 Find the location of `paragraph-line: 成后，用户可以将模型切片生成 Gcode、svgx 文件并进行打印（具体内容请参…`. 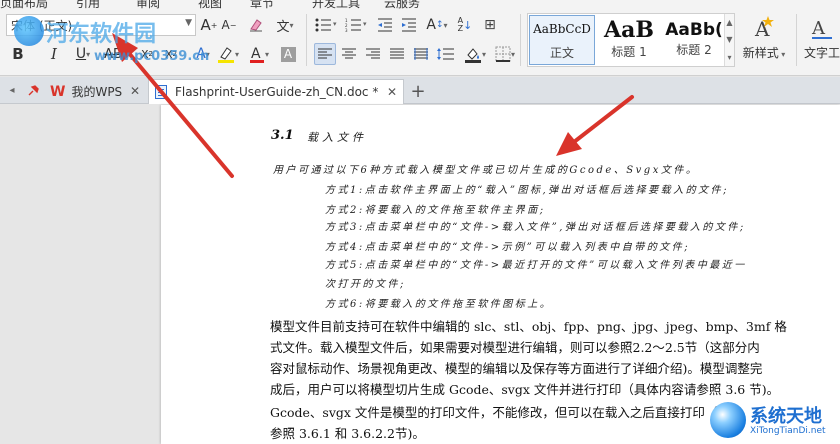

paragraph-line: 成后，用户可以将模型切片生成 Gcode、svgx 文件并进行打印（具体内容请参… is located at coordinates (525, 389).